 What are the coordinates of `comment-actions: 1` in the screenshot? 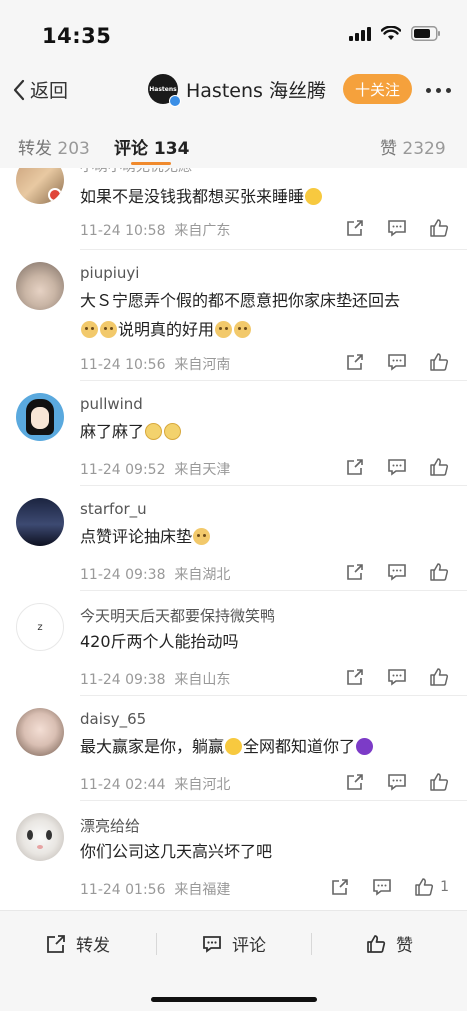 It's located at (389, 887).